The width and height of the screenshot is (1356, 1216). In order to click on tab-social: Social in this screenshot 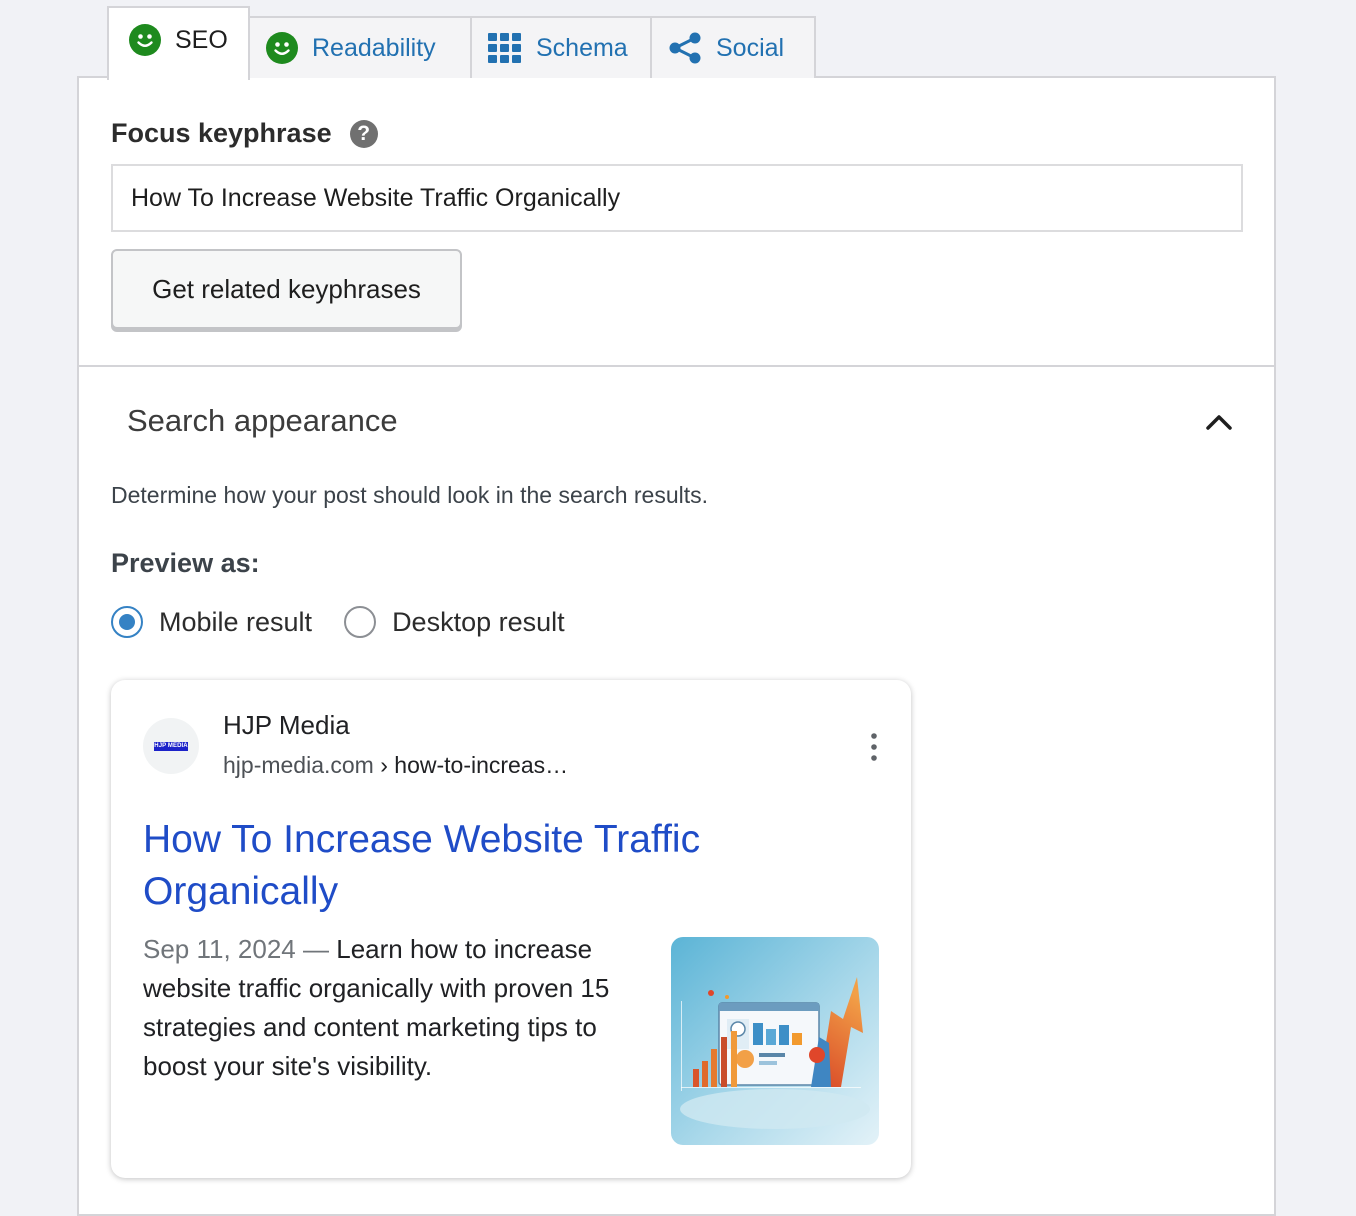, I will do `click(734, 47)`.